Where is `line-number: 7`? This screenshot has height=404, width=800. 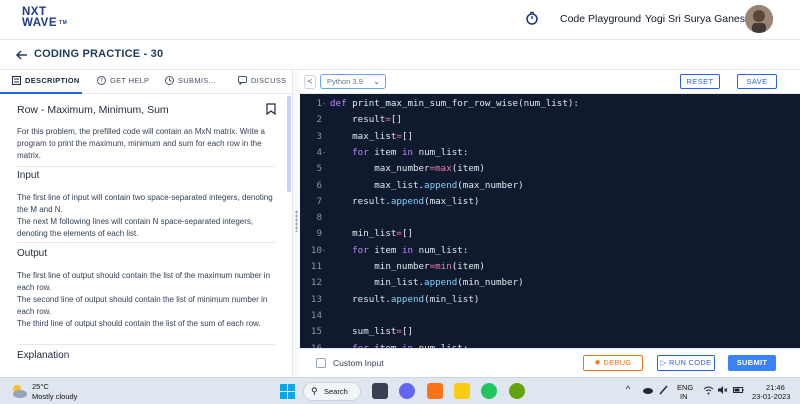 line-number: 7 is located at coordinates (319, 201).